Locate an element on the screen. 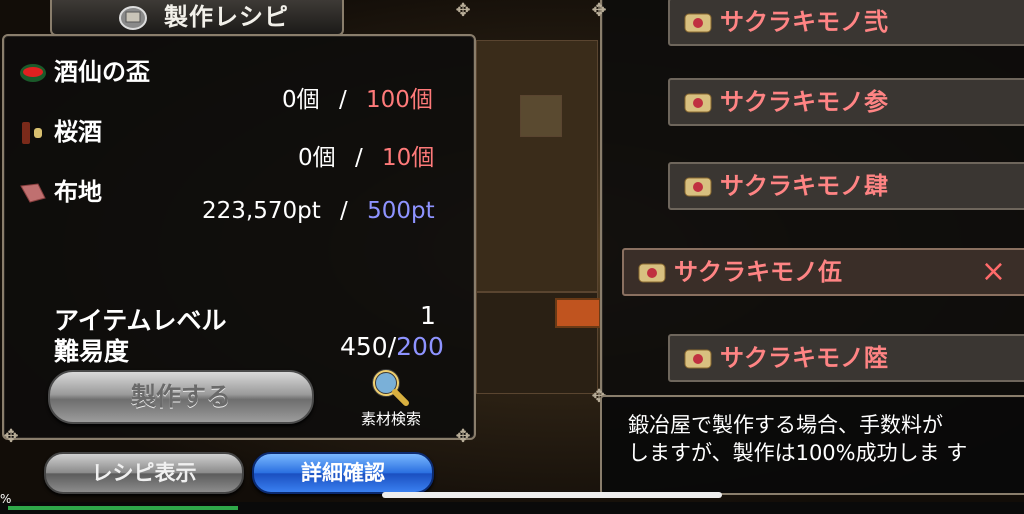 Image resolution: width=1024 pixels, height=514 pixels. description-line: しますが、製作は100%成功しま す is located at coordinates (798, 453).